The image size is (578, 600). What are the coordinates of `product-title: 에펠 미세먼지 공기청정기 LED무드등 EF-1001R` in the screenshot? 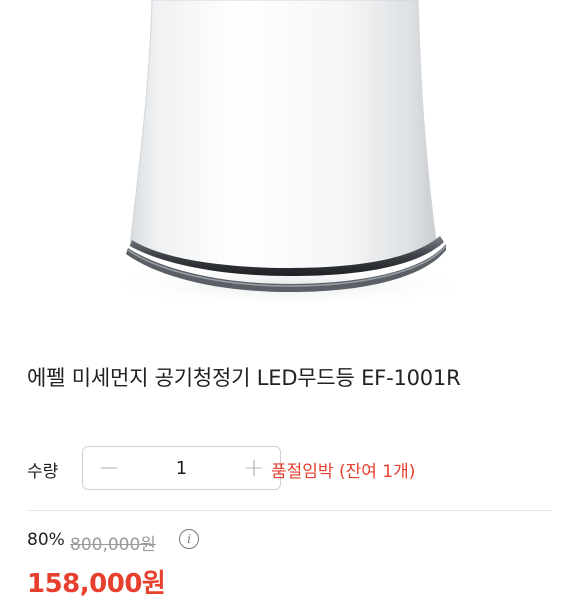 It's located at (244, 378).